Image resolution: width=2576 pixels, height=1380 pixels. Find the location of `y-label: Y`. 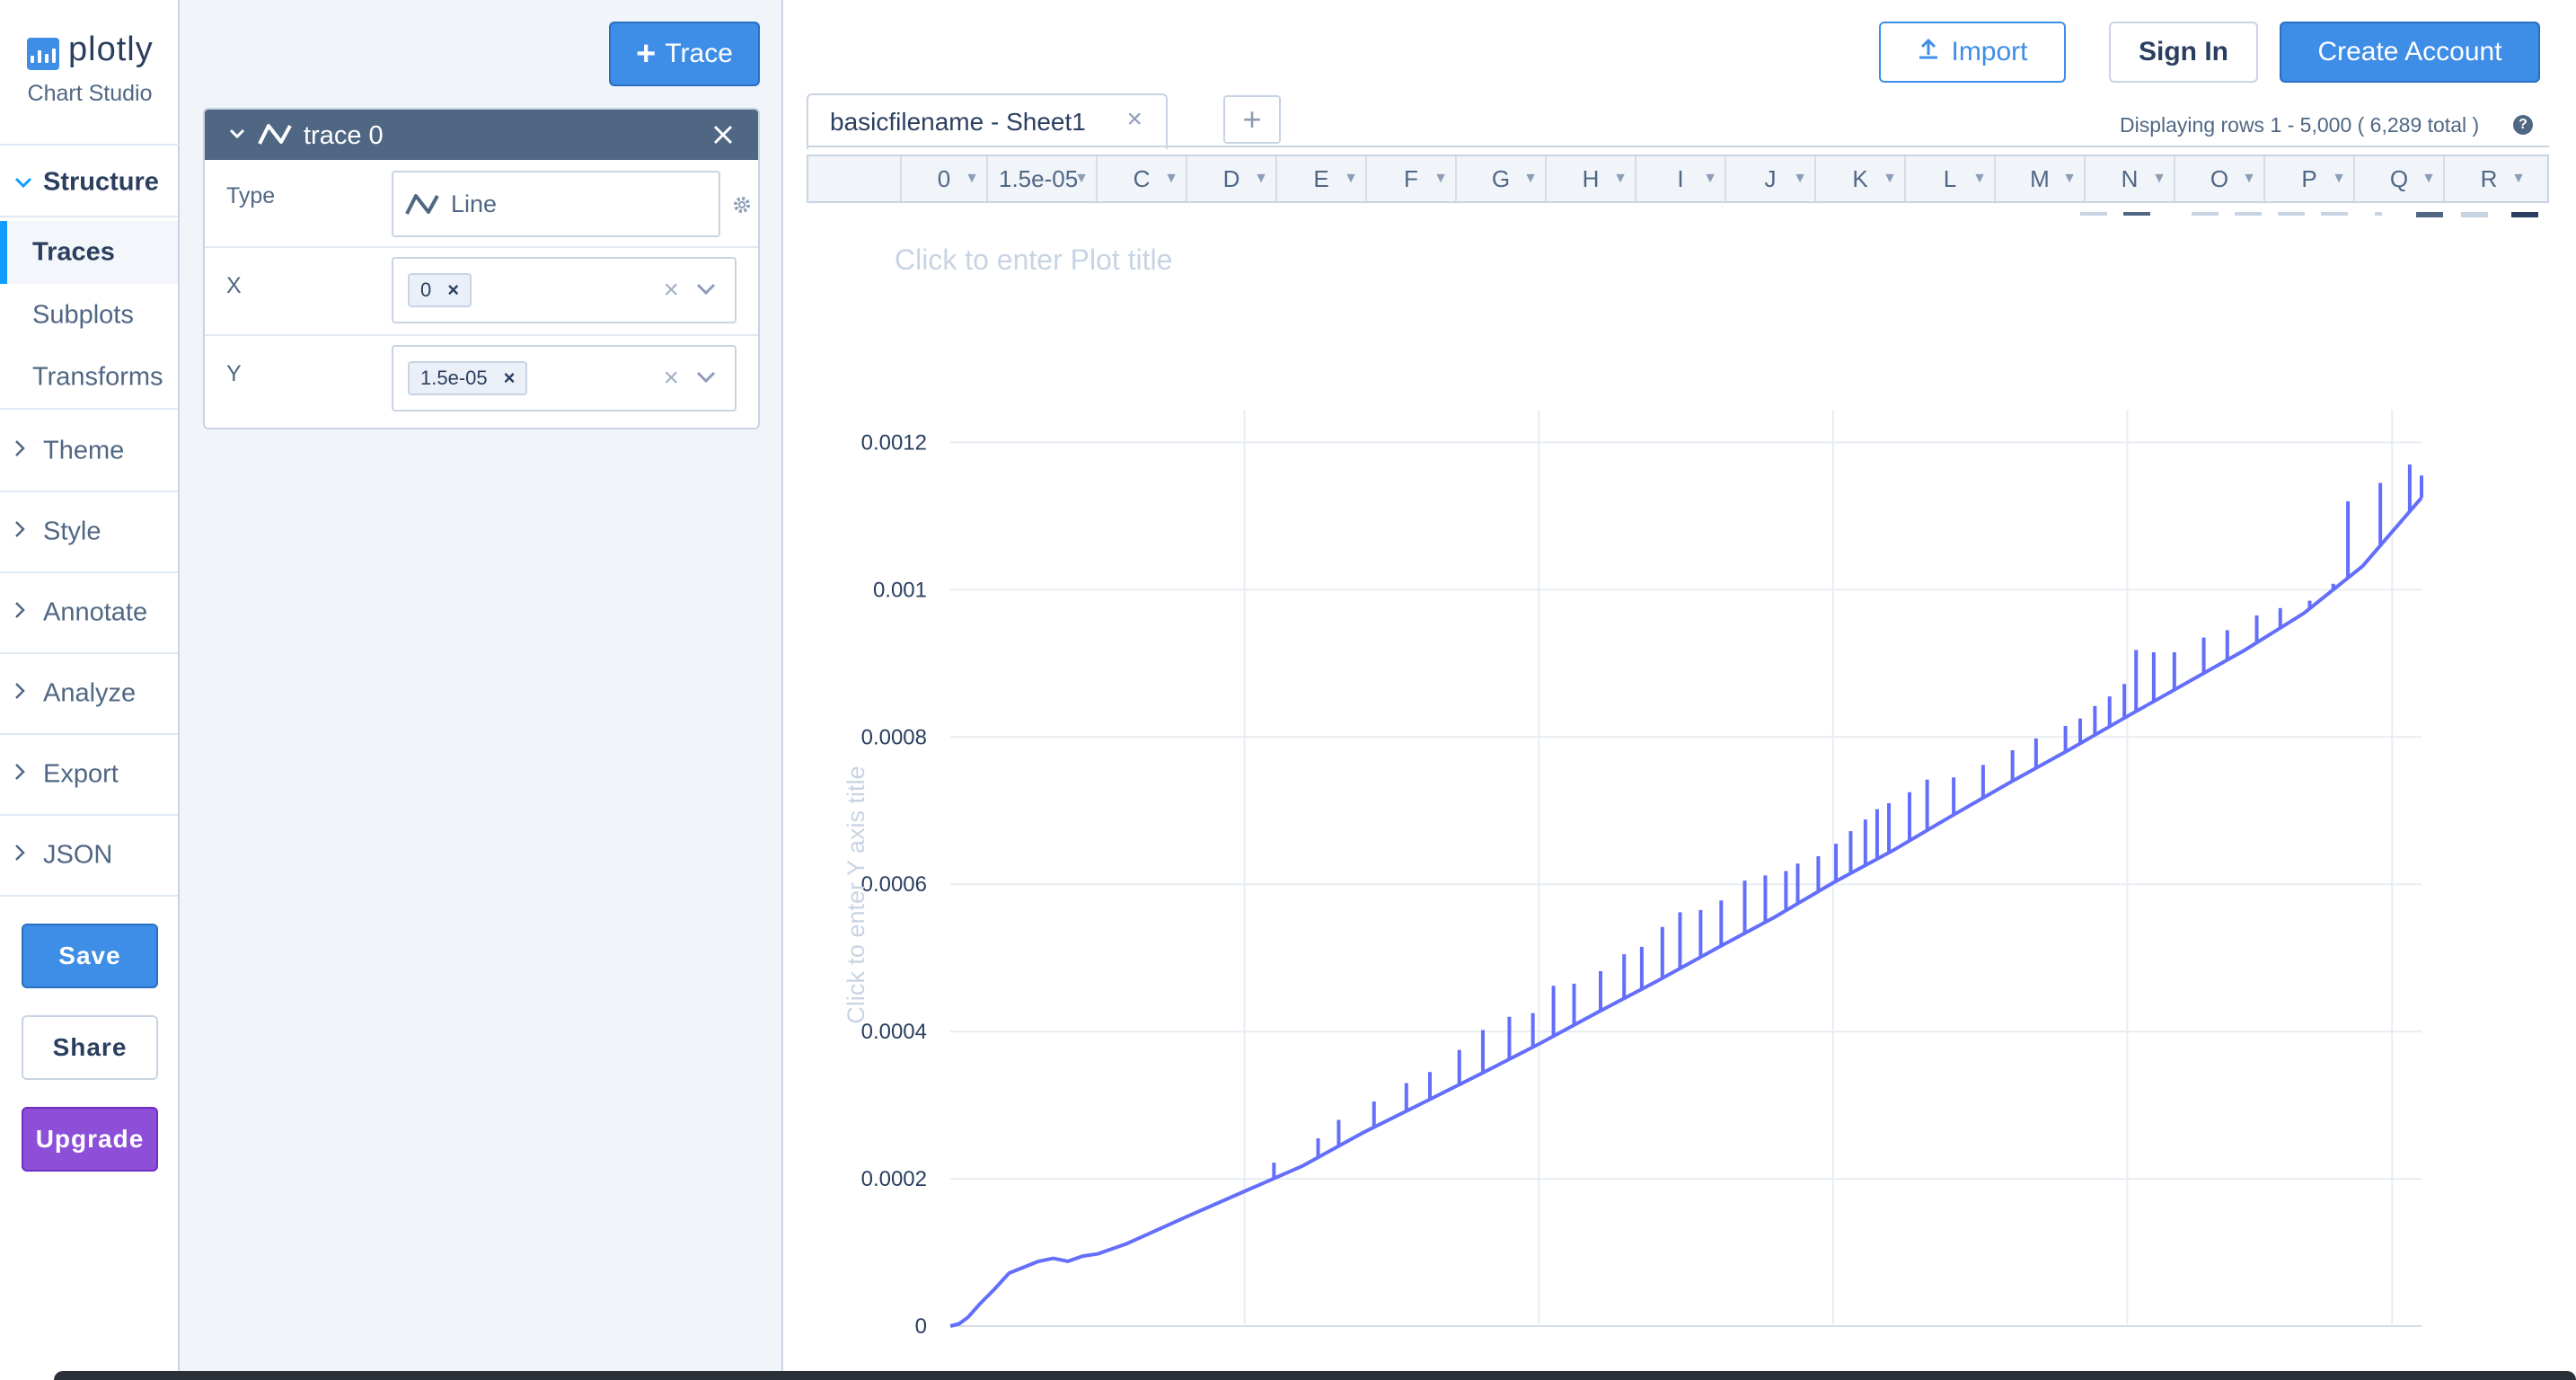

y-label: Y is located at coordinates (234, 373).